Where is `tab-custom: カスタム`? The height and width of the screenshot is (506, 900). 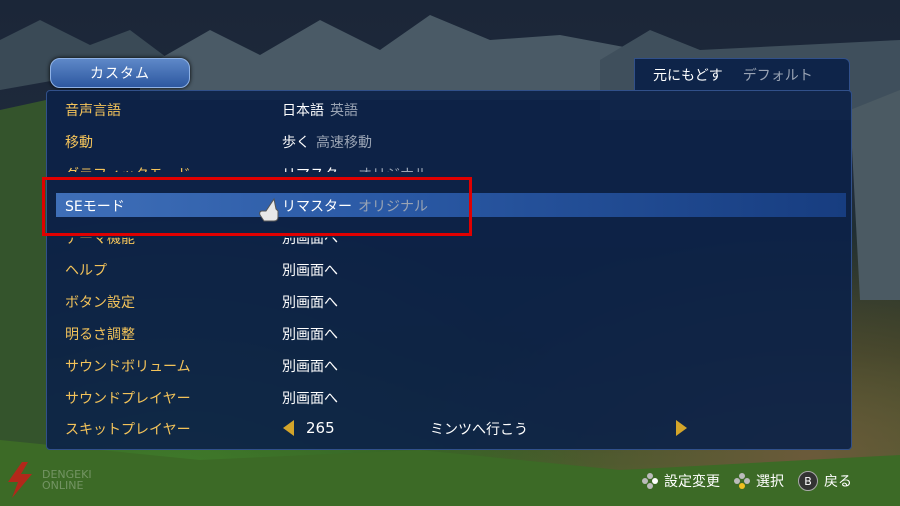
tab-custom: カスタム is located at coordinates (120, 73).